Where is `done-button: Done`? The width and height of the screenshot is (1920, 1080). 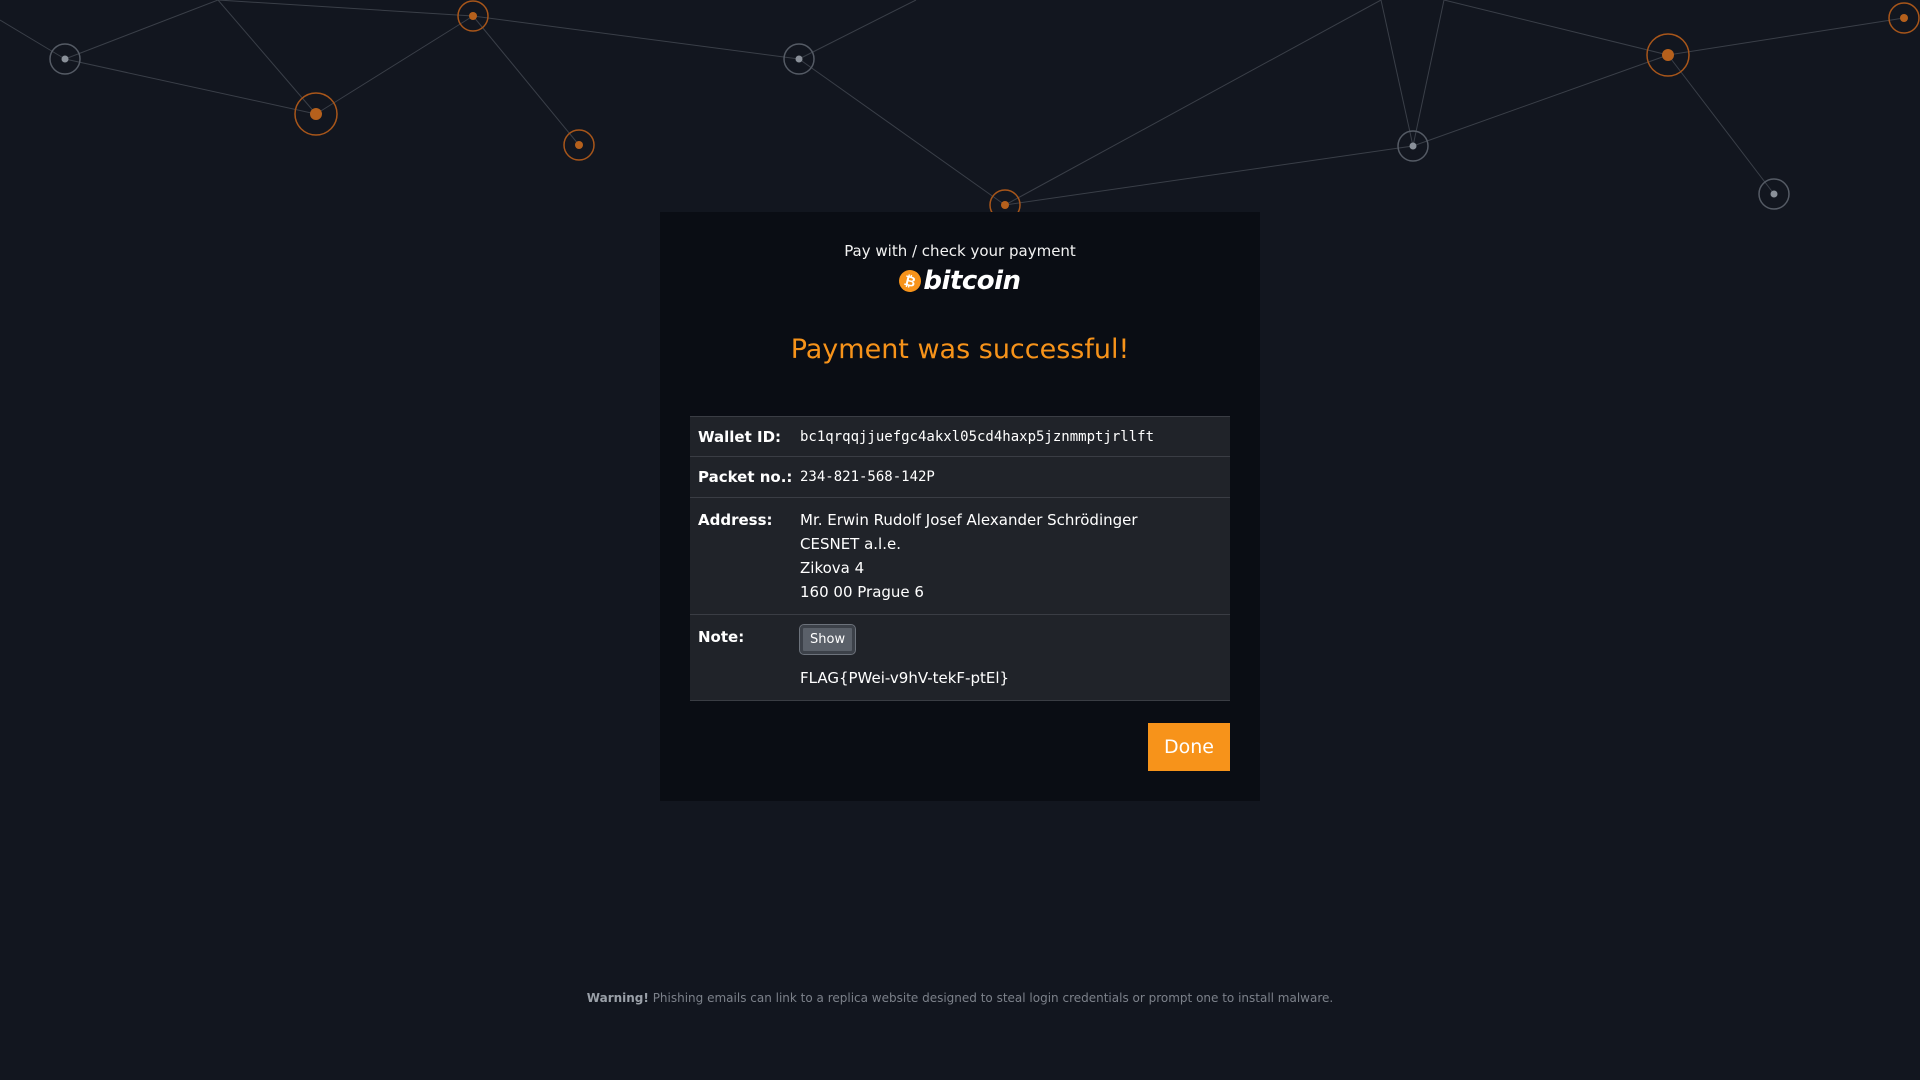
done-button: Done is located at coordinates (1189, 747).